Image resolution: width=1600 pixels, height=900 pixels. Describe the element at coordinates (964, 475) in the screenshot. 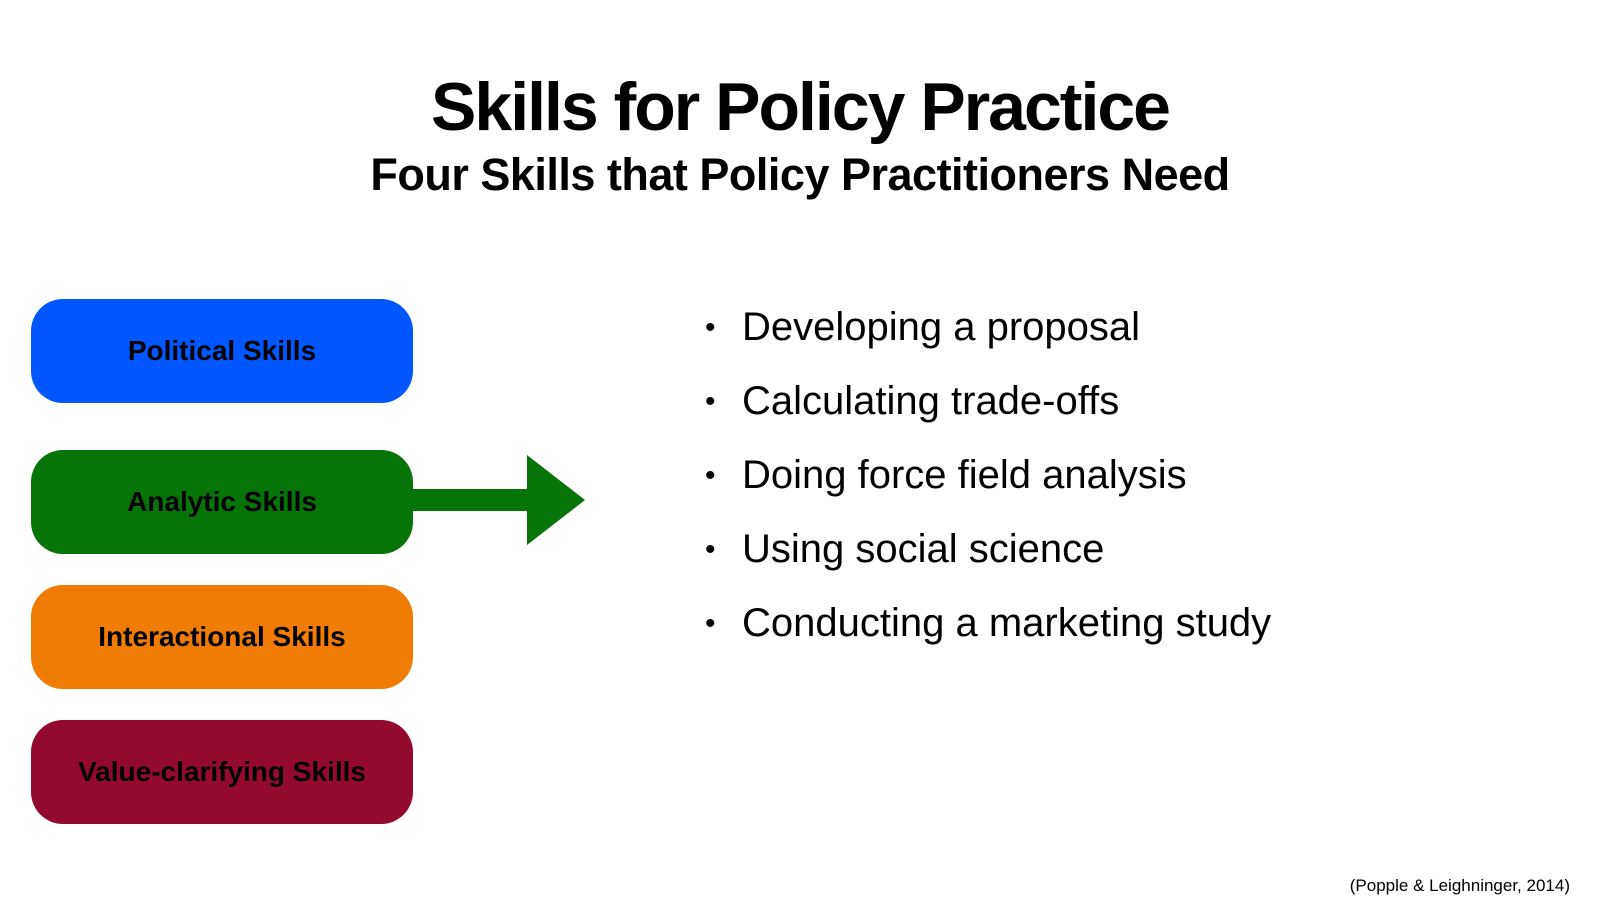

I see `list-item-text: Doing force field analysis` at that location.